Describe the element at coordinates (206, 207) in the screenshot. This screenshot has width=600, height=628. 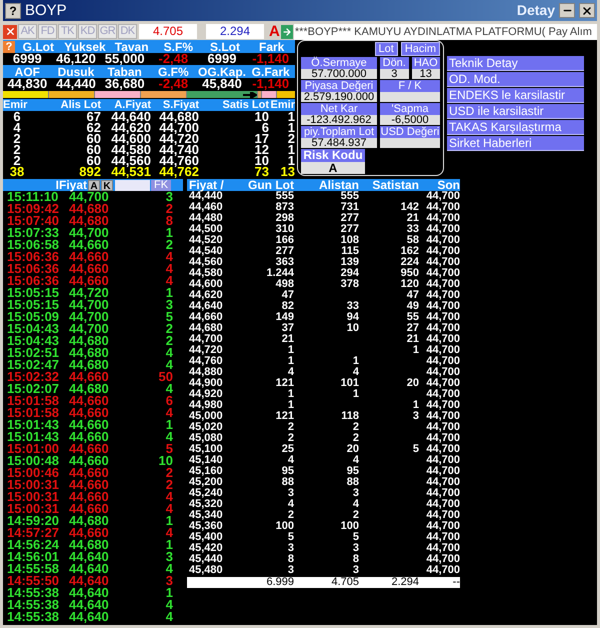
I see `price-cell-text: 44,460` at that location.